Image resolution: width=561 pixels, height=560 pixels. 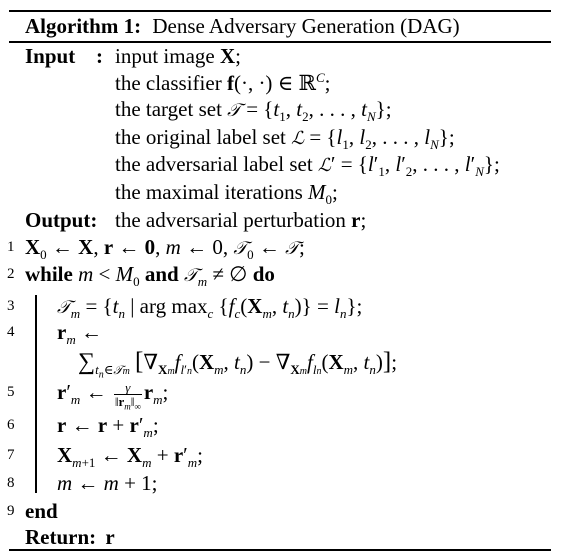 What do you see at coordinates (306, 26) in the screenshot?
I see `algorithm-title: Dense Adversary Generation (DAG)` at bounding box center [306, 26].